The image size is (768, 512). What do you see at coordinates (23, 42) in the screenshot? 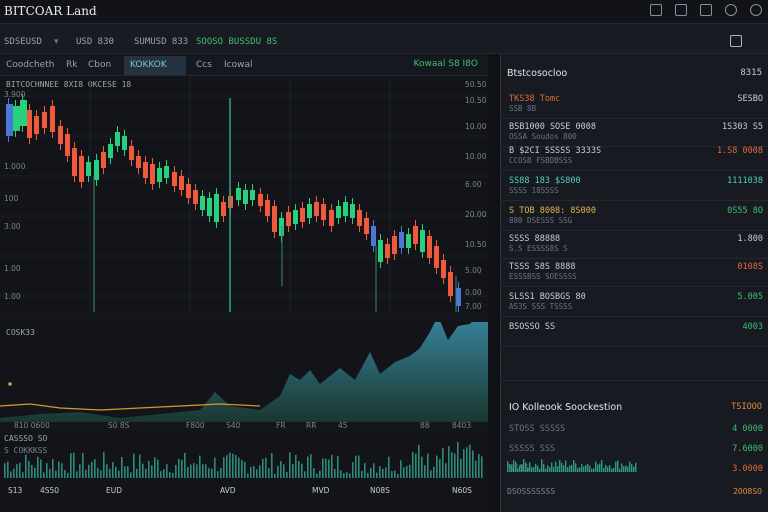
I see `symbol-selector: SDSEUSD` at bounding box center [23, 42].